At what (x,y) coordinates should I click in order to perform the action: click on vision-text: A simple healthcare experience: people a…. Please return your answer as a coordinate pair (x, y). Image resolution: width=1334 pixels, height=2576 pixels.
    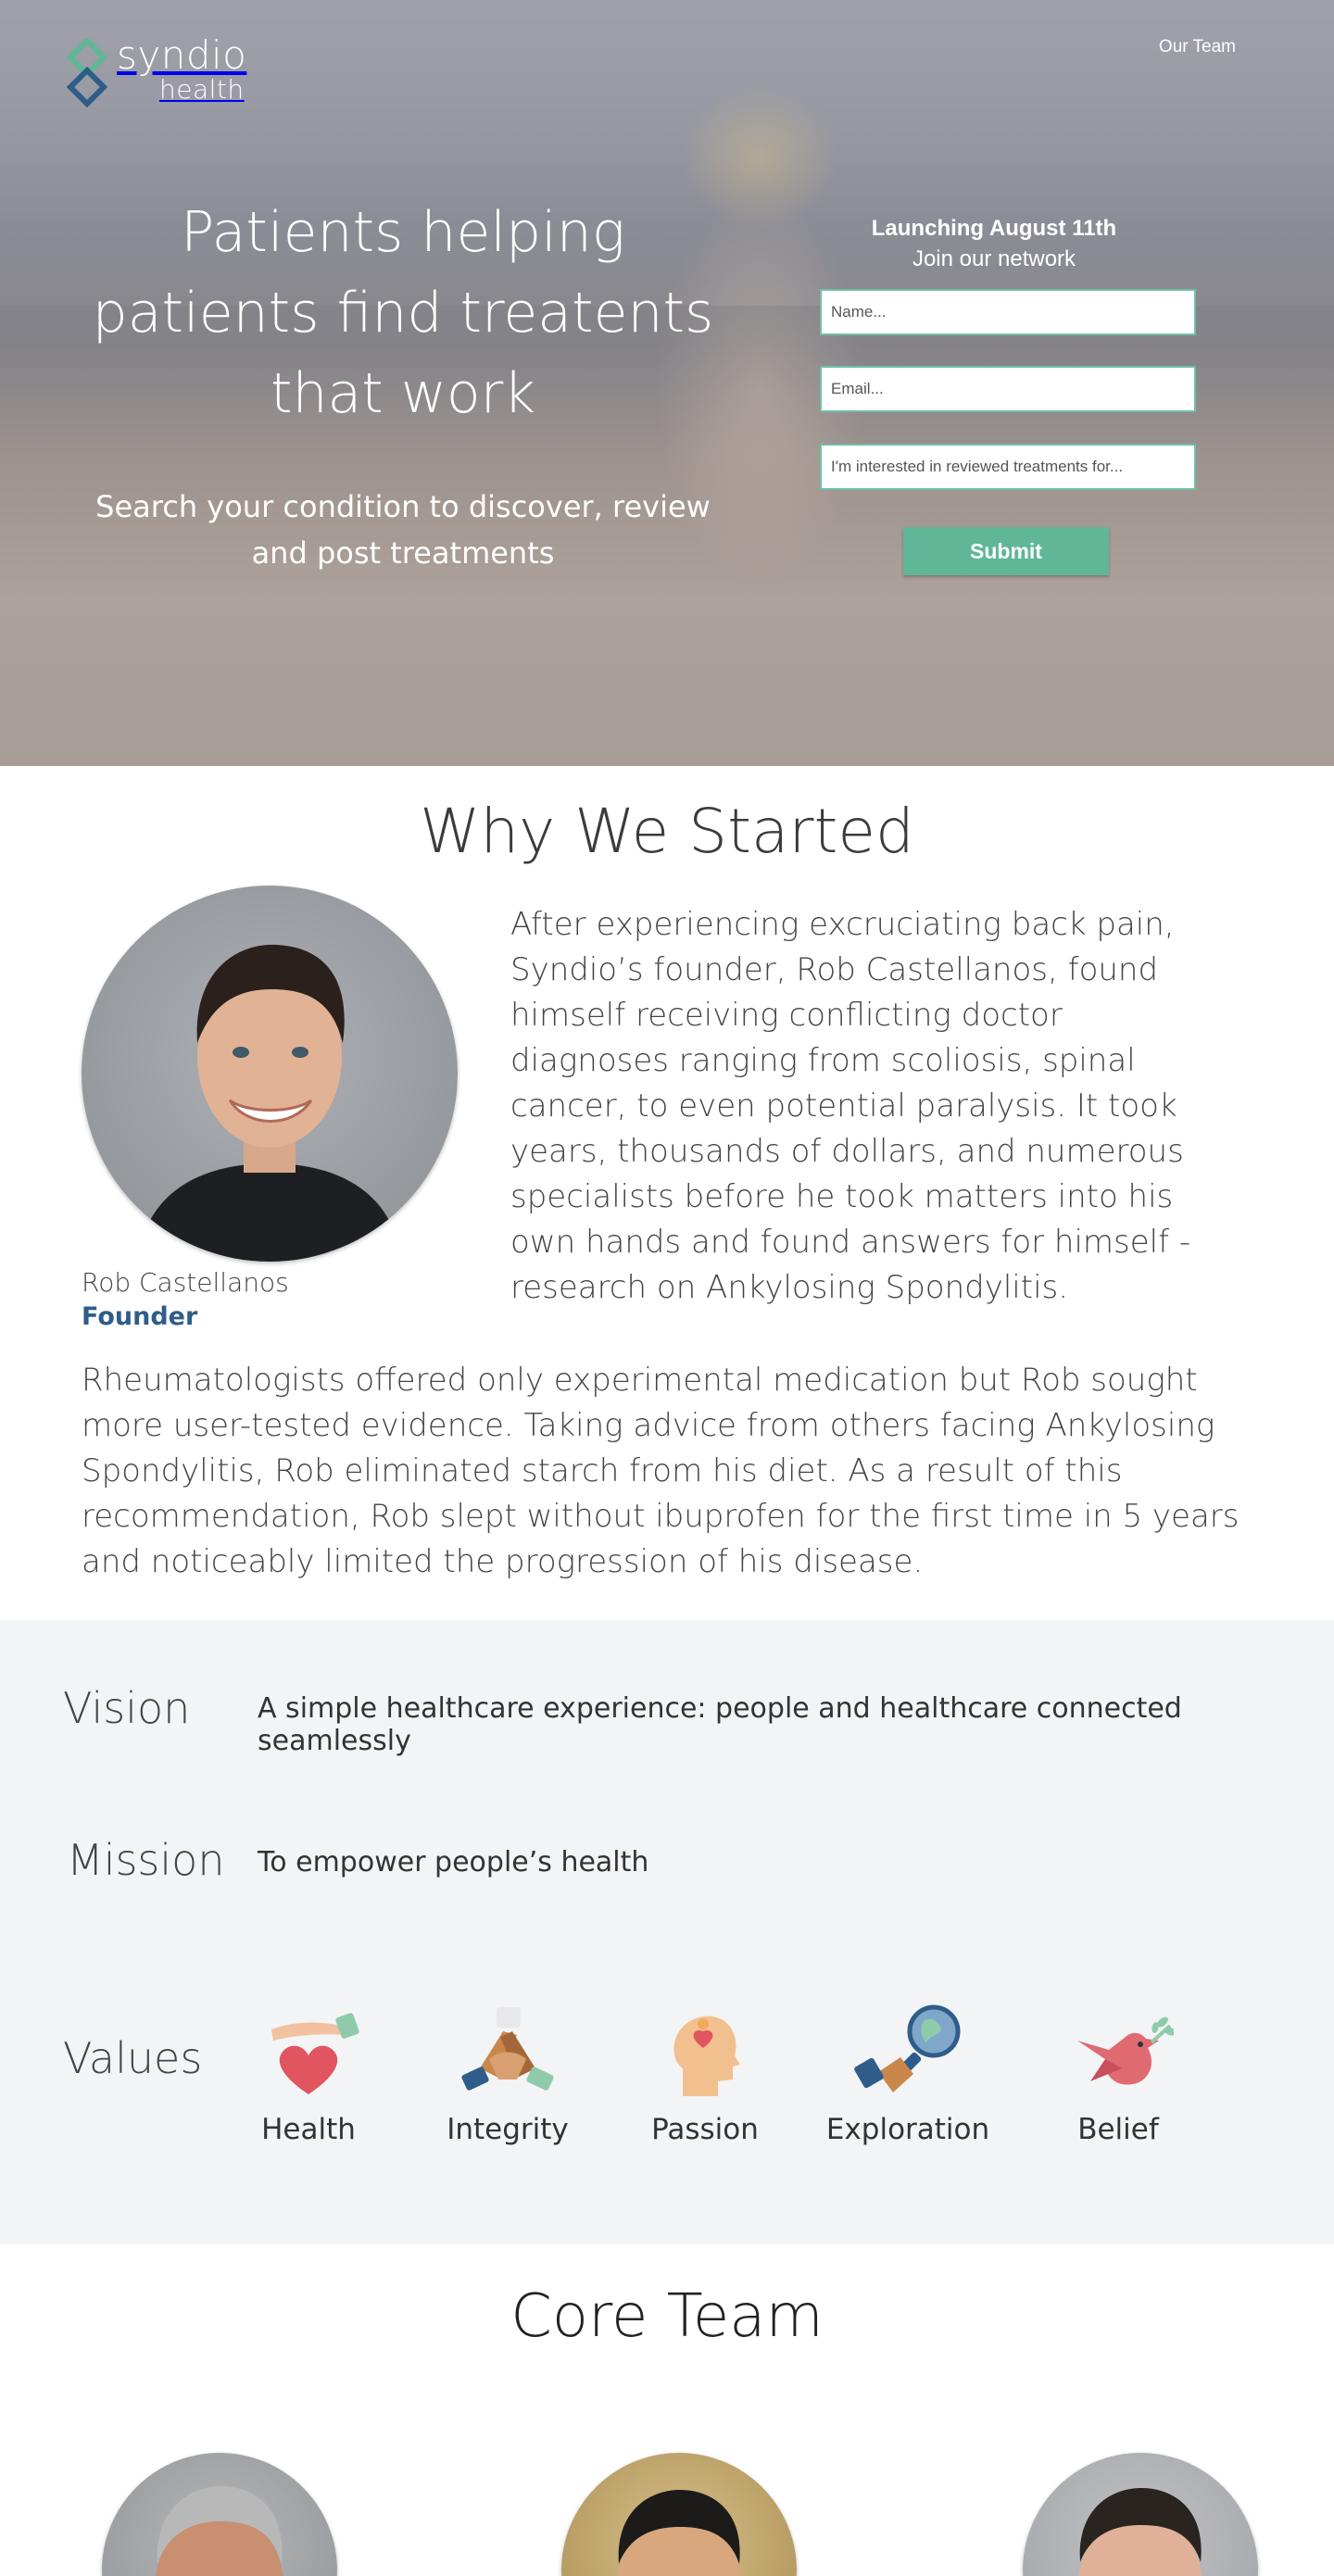
    Looking at the image, I should click on (720, 1724).